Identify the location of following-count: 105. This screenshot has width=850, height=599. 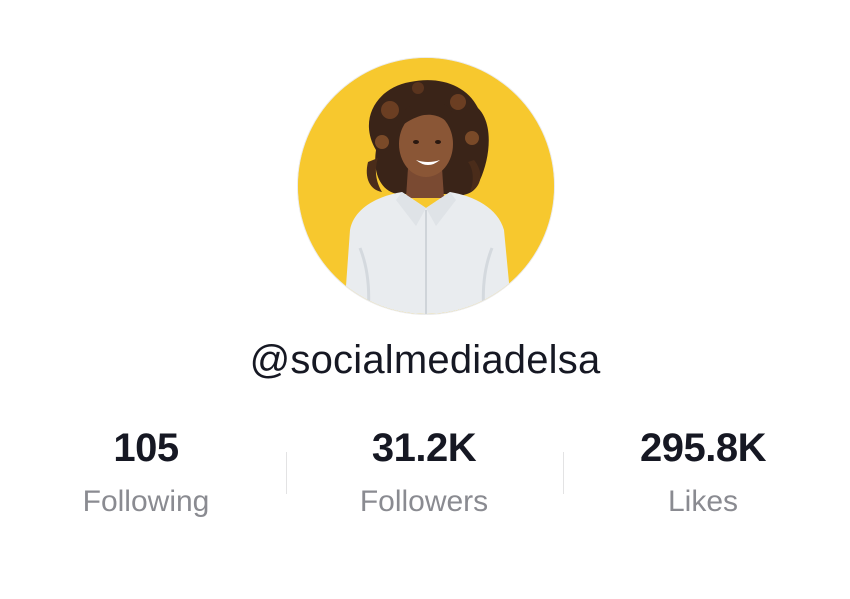
(146, 448).